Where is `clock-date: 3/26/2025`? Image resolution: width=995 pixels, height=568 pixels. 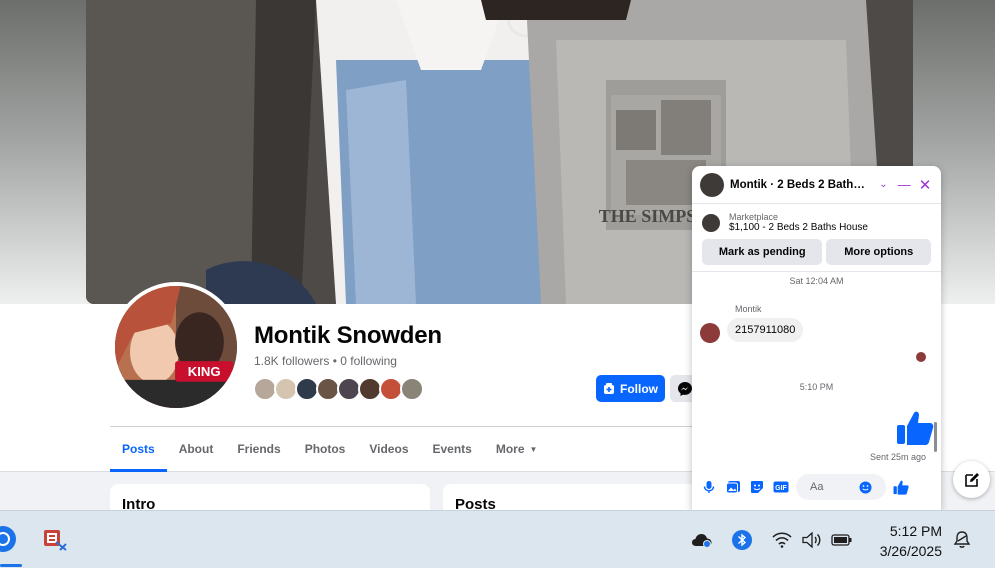
clock-date: 3/26/2025 is located at coordinates (910, 551).